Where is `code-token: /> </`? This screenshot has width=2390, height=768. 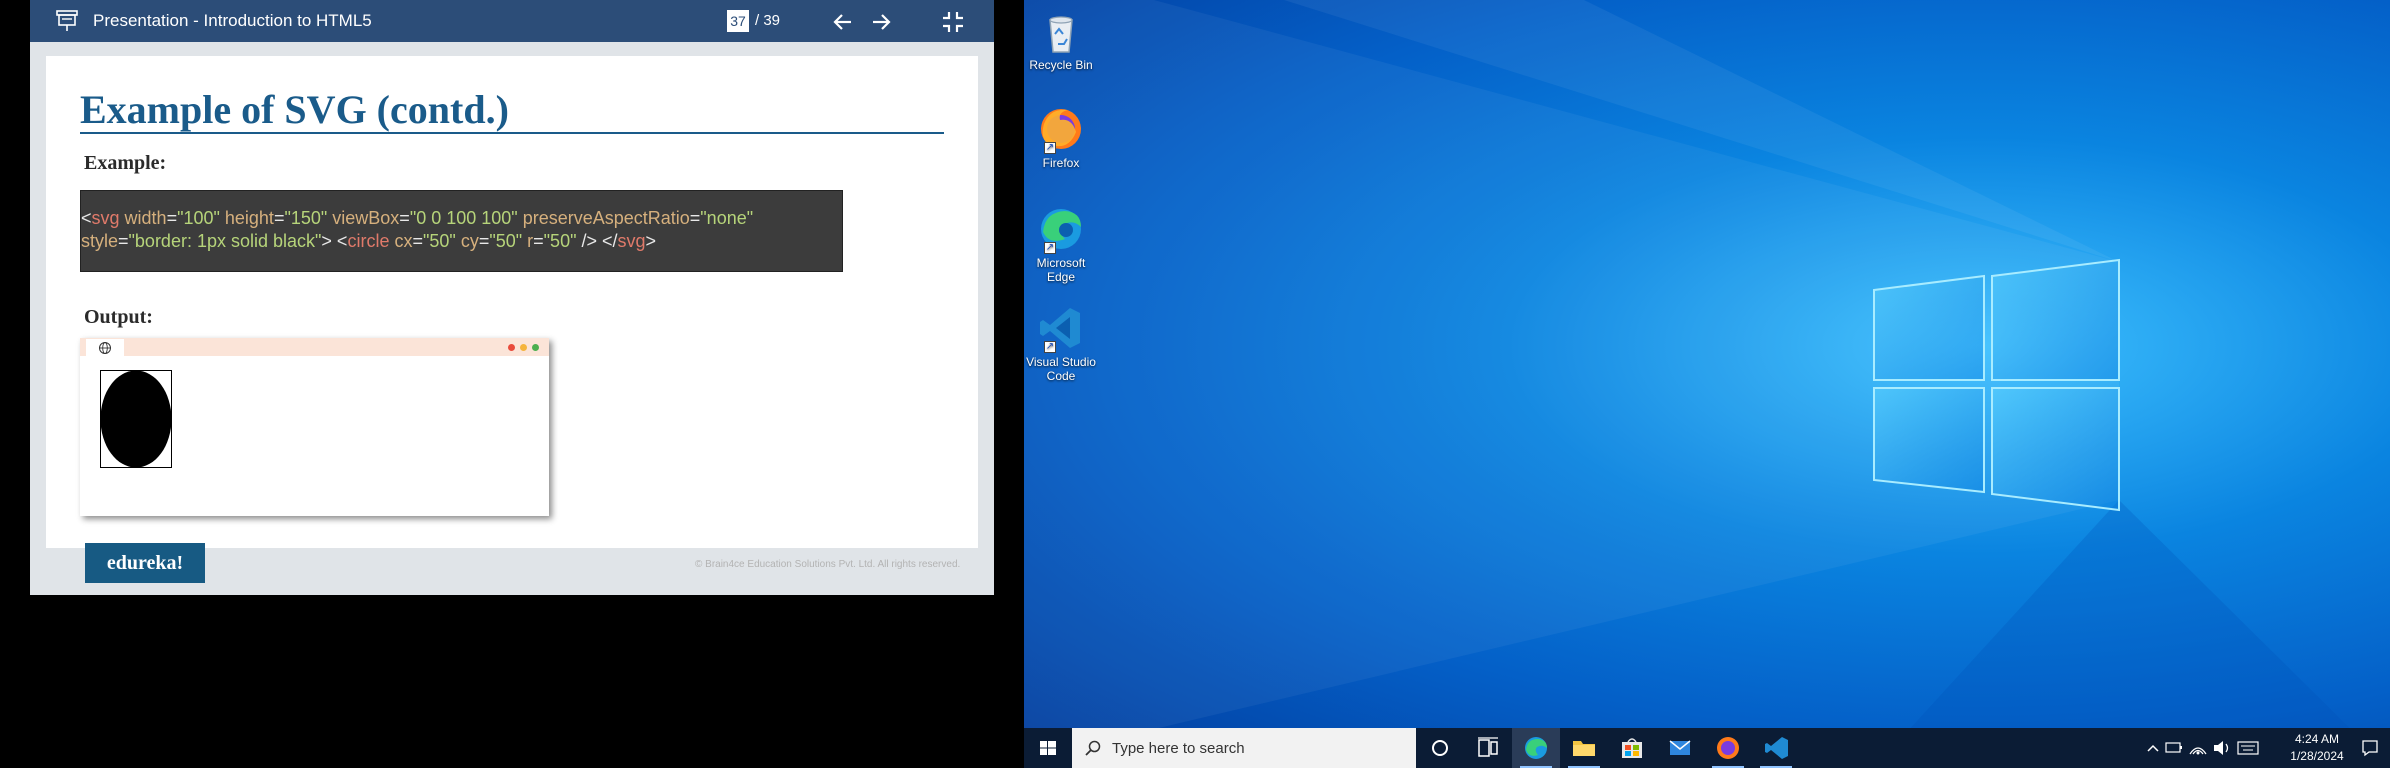 code-token: /> </ is located at coordinates (597, 241).